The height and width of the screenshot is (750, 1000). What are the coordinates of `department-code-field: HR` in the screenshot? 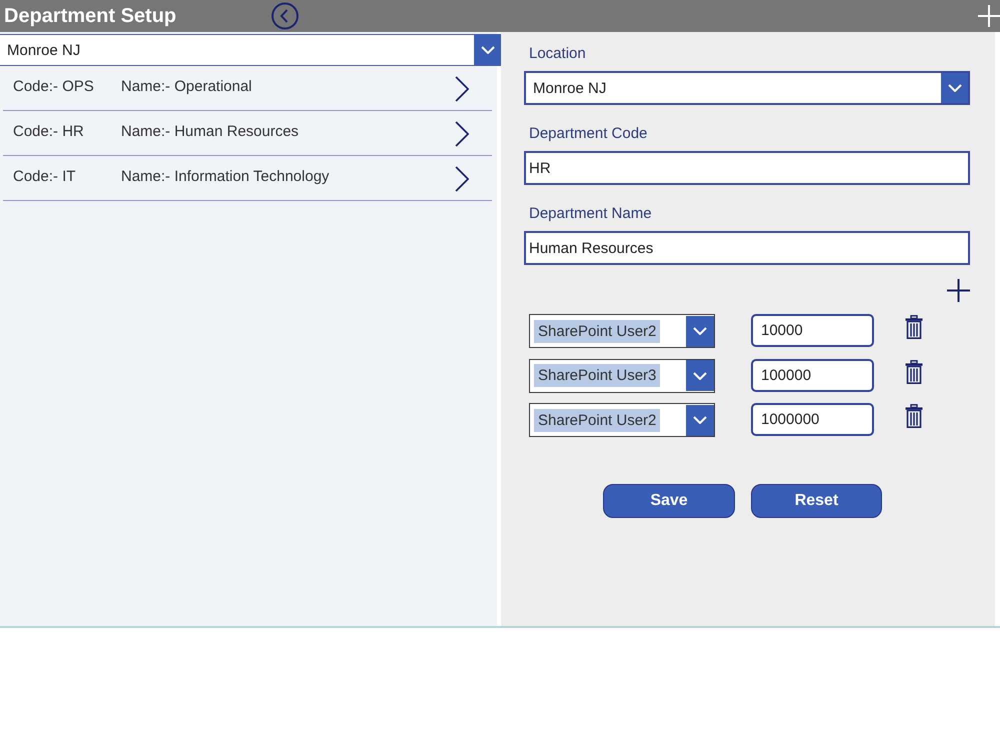 It's located at (747, 168).